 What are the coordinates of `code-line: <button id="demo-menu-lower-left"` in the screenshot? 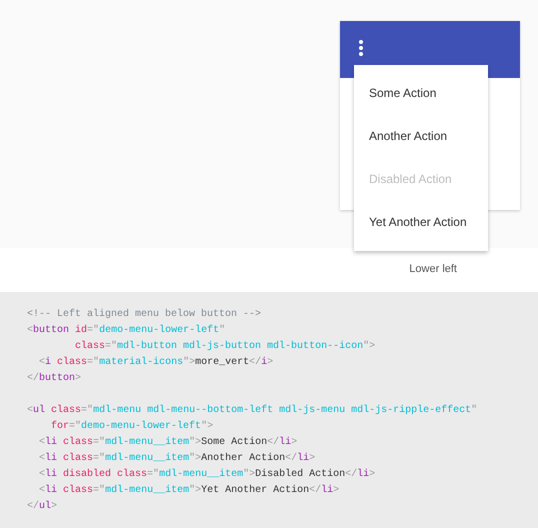 It's located at (126, 331).